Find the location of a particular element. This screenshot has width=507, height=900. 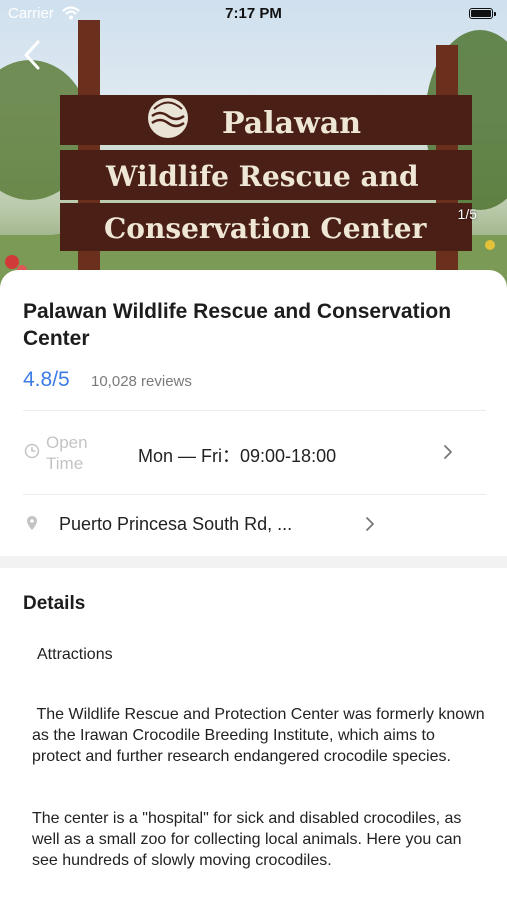

battery-icon is located at coordinates (482, 13).